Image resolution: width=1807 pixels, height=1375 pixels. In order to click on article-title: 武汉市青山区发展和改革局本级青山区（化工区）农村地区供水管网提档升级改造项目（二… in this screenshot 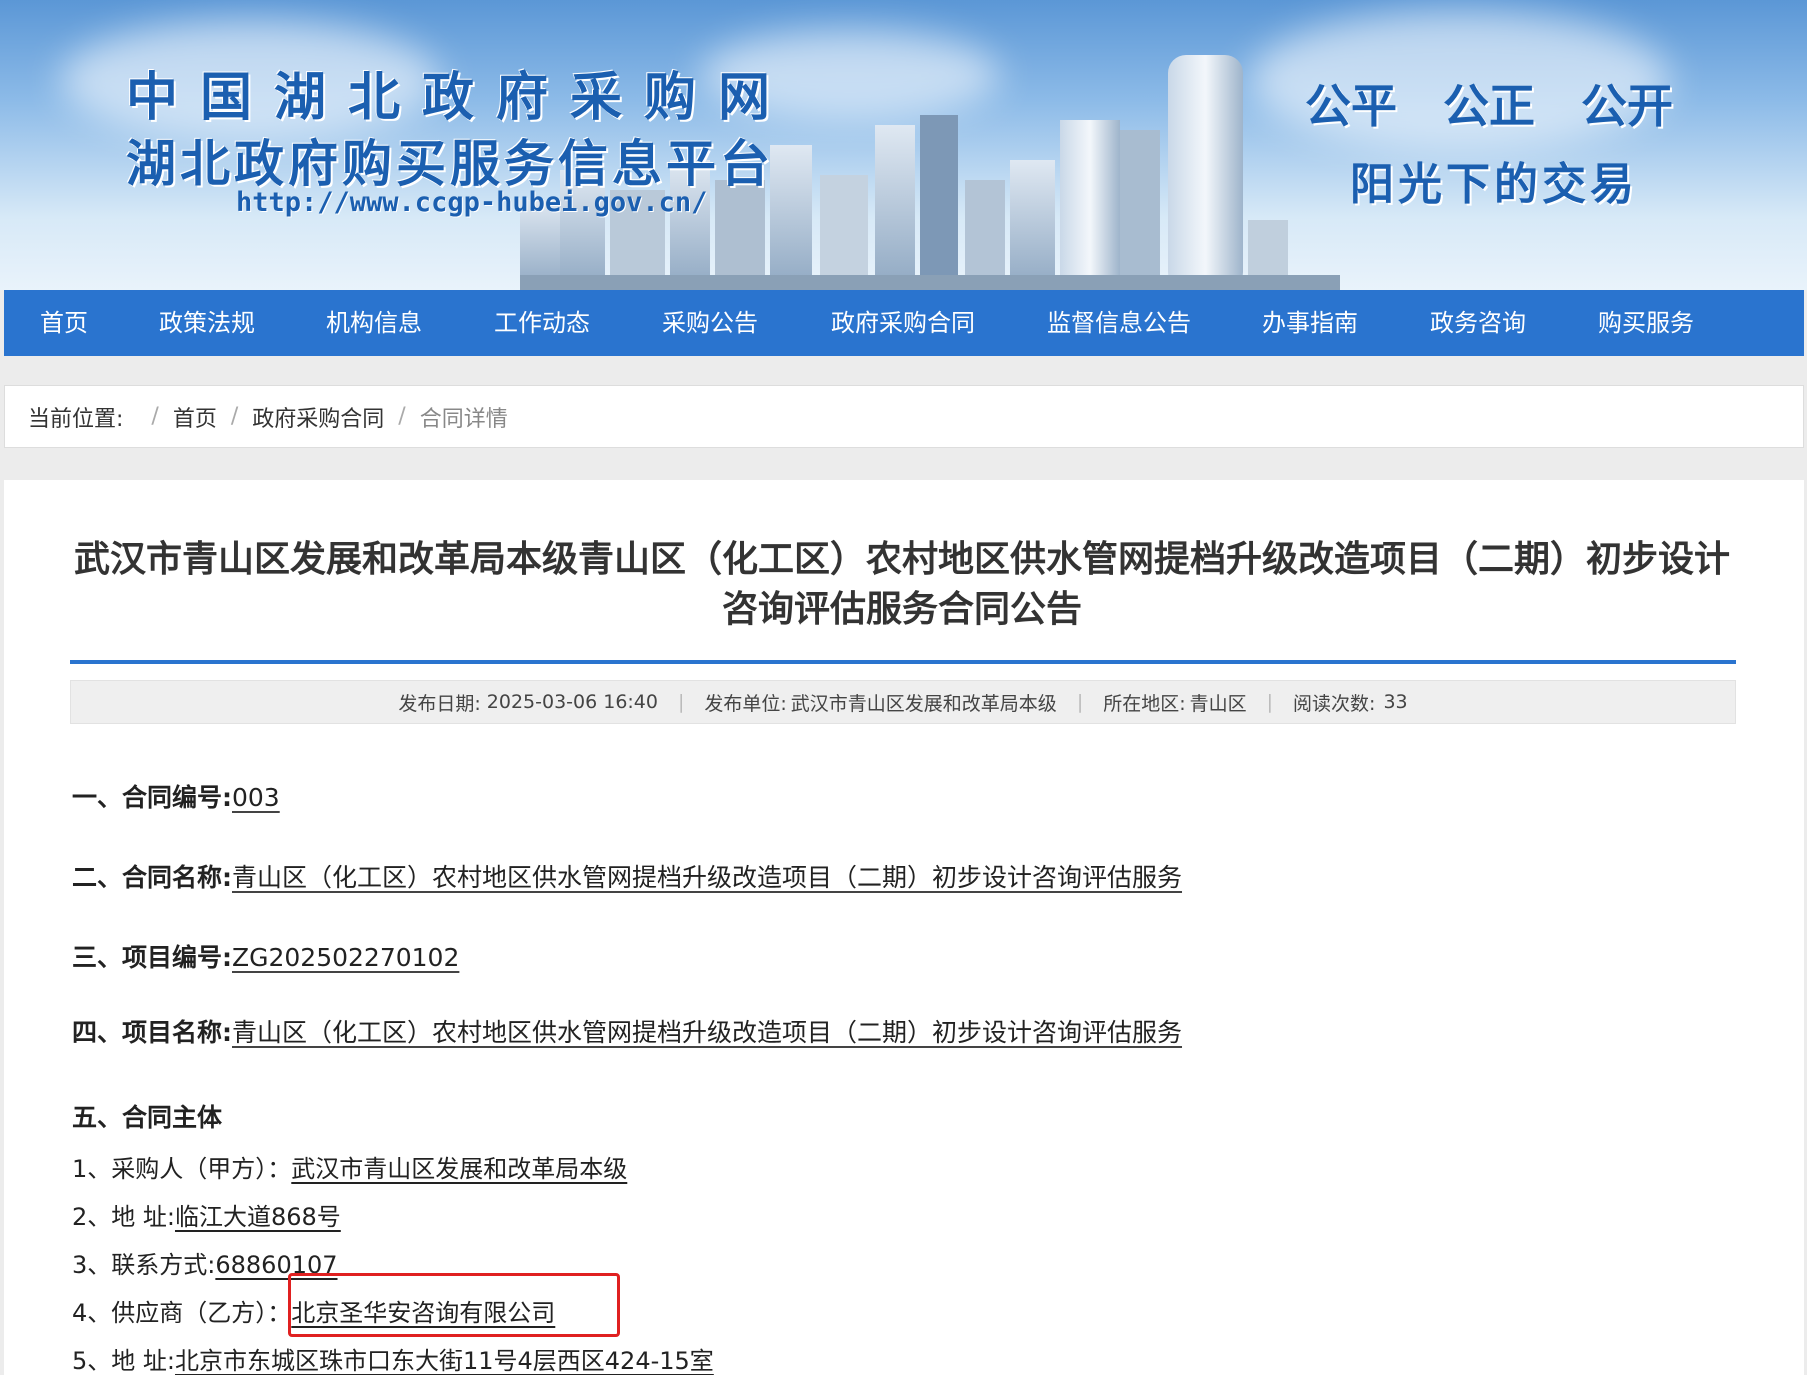, I will do `click(901, 584)`.